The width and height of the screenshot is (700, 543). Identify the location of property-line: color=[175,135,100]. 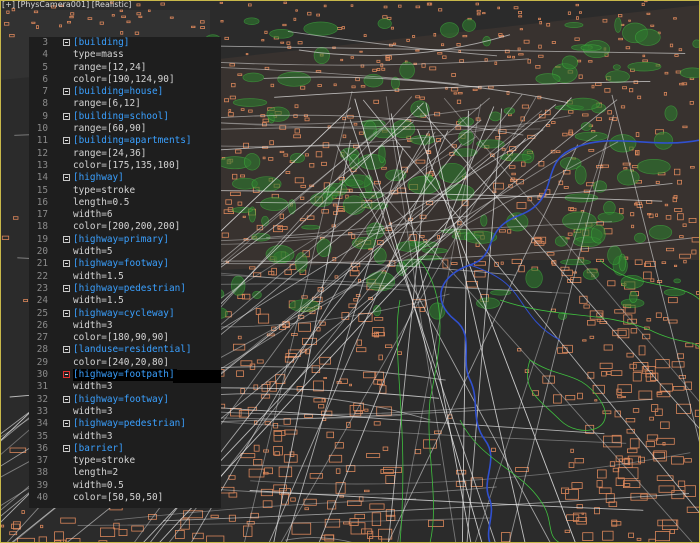
(126, 166).